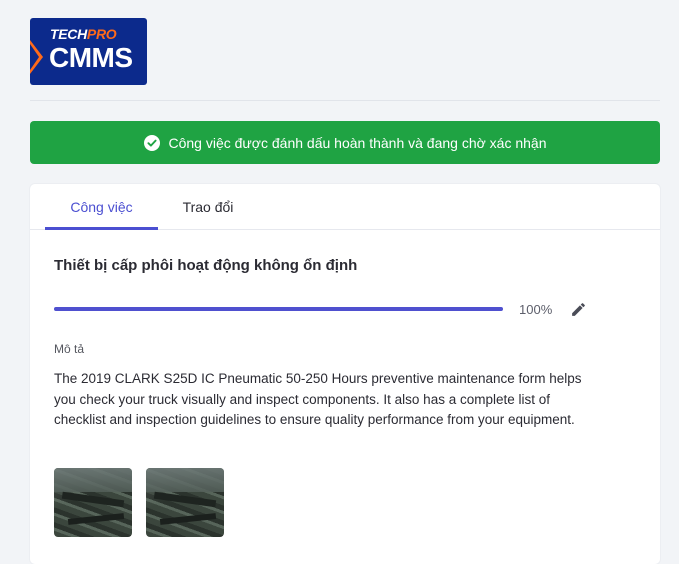 The image size is (679, 564). Describe the element at coordinates (101, 34) in the screenshot. I see `logo-pro-text: PRO` at that location.